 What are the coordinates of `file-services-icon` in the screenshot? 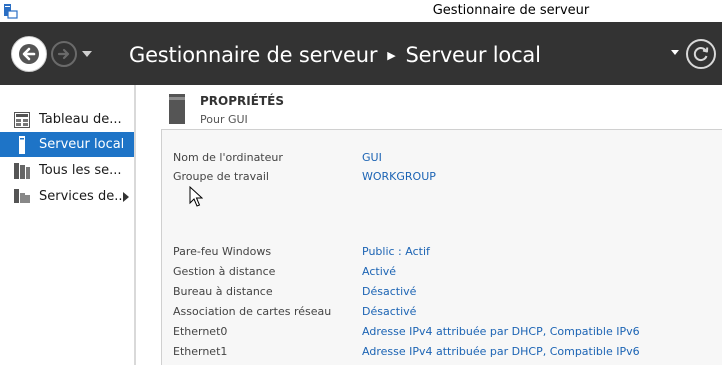 It's located at (22, 197).